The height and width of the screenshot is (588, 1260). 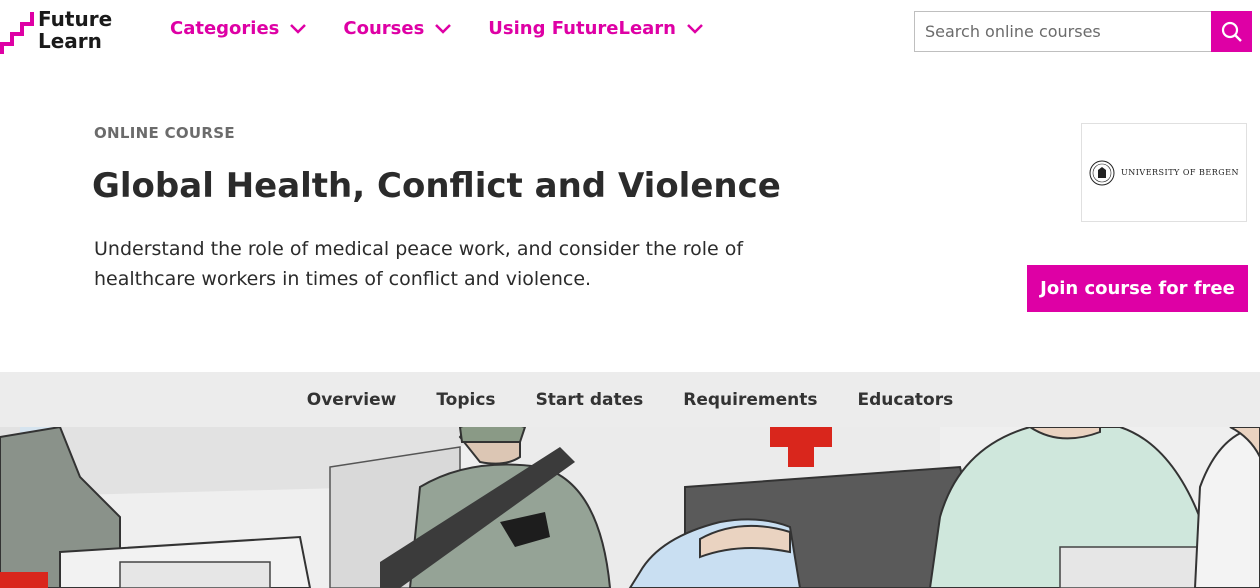 What do you see at coordinates (225, 28) in the screenshot?
I see `nav-categories-label: Categories` at bounding box center [225, 28].